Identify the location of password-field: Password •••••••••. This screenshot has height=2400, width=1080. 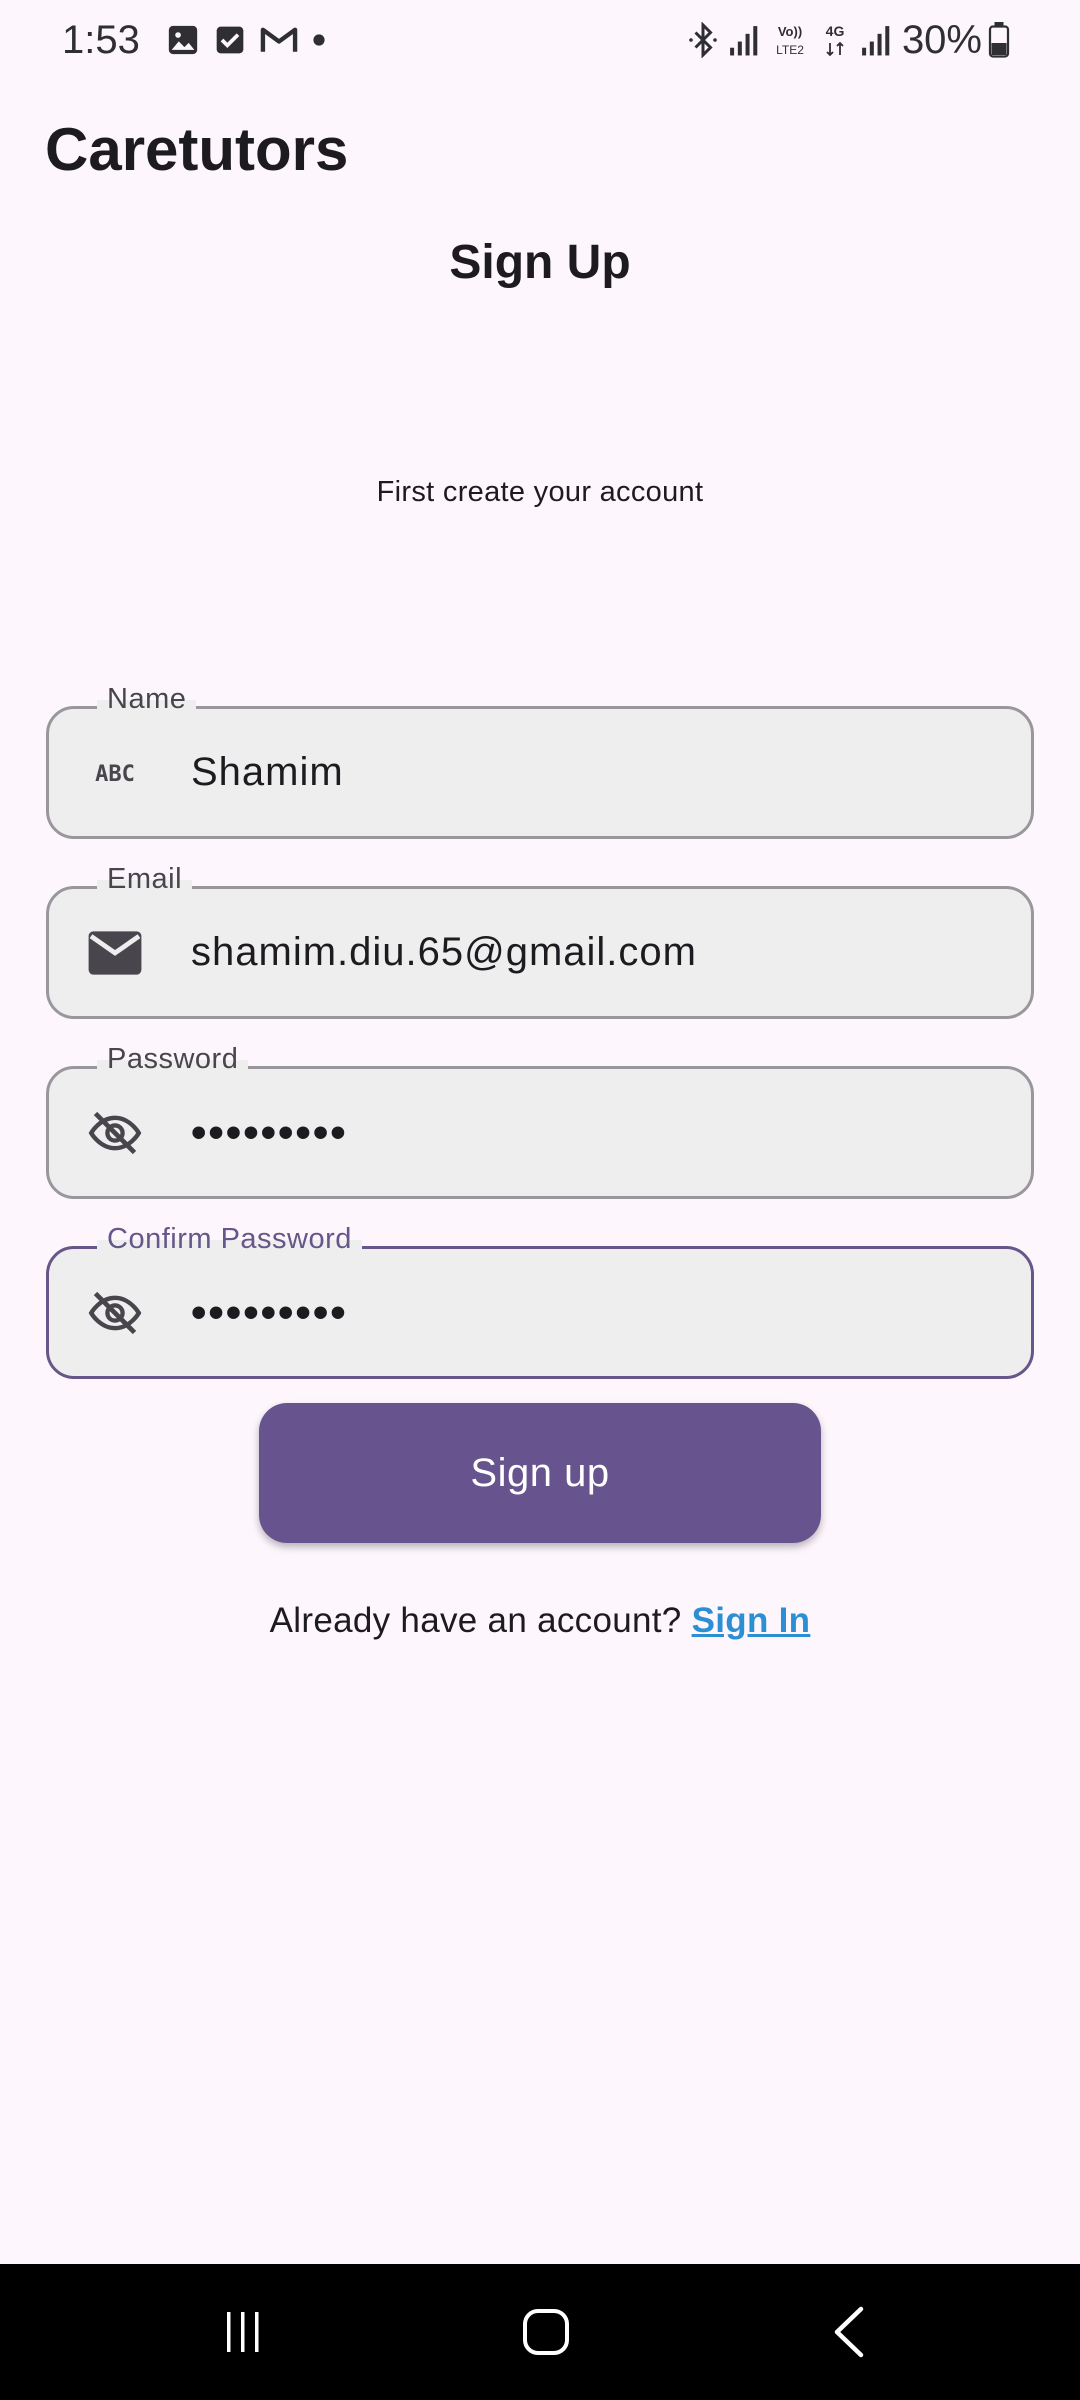
(540, 1121).